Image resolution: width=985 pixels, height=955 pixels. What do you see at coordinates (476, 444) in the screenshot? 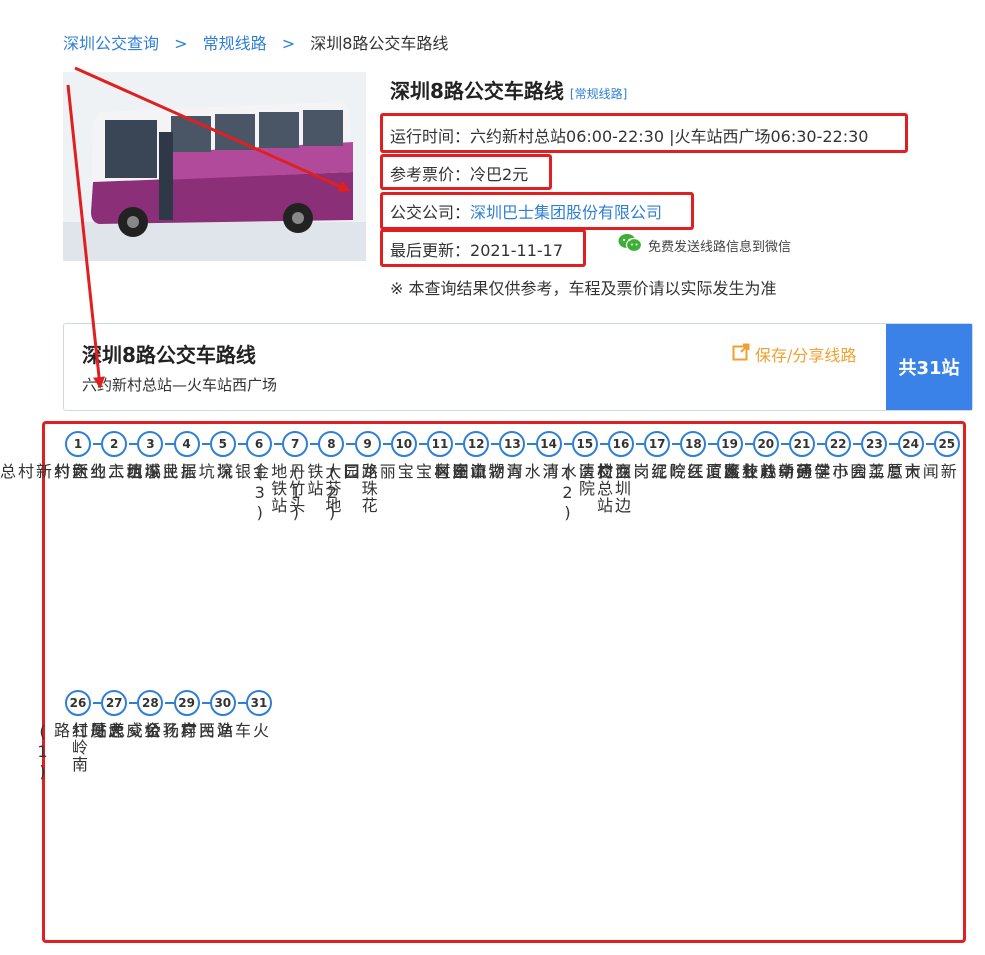
I see `stop-number: 12` at bounding box center [476, 444].